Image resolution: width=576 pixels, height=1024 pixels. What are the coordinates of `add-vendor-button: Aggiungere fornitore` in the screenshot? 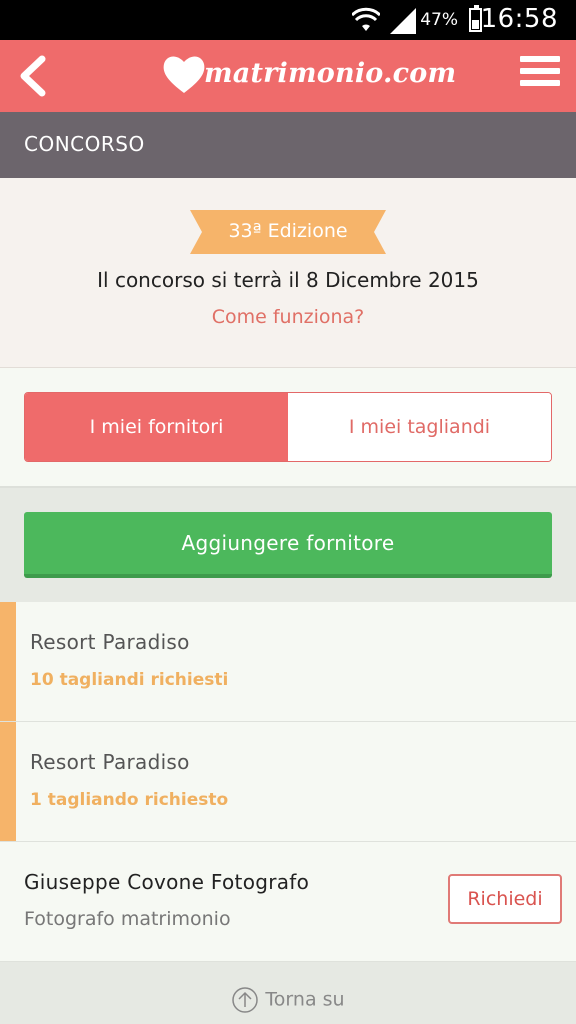 It's located at (288, 545).